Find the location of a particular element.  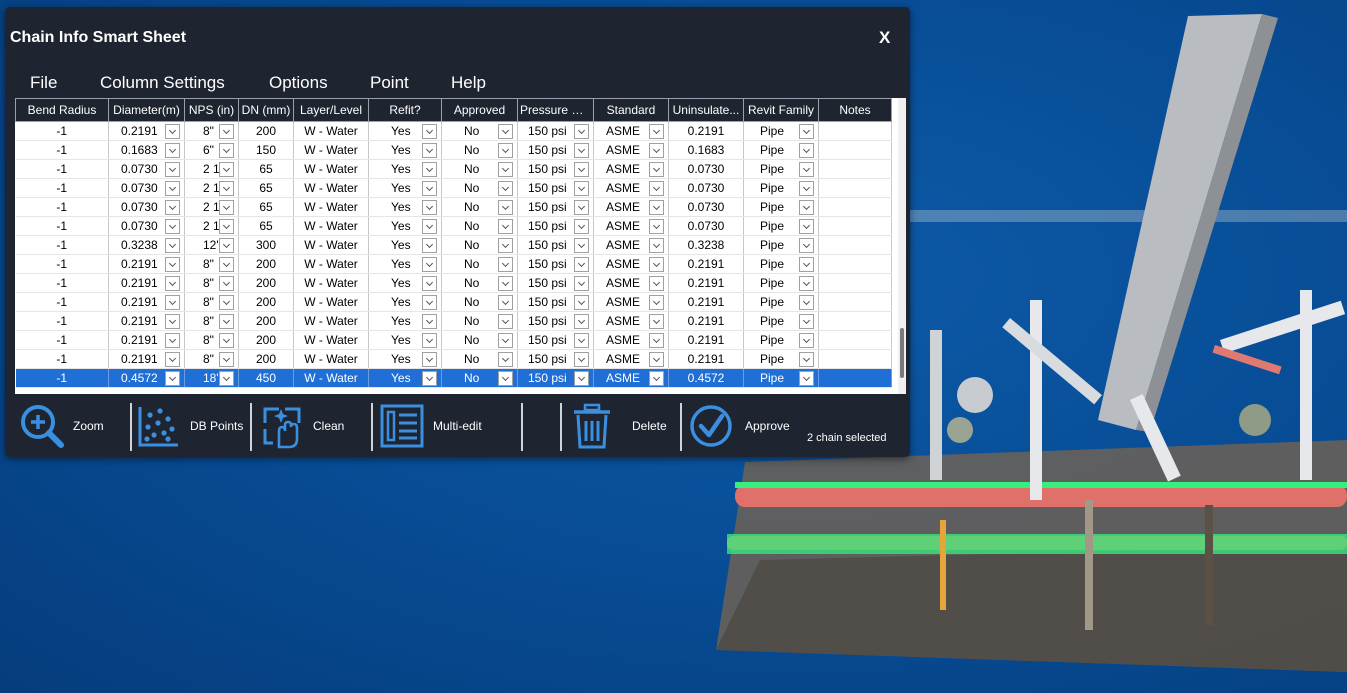

column-header: Notes is located at coordinates (855, 110).